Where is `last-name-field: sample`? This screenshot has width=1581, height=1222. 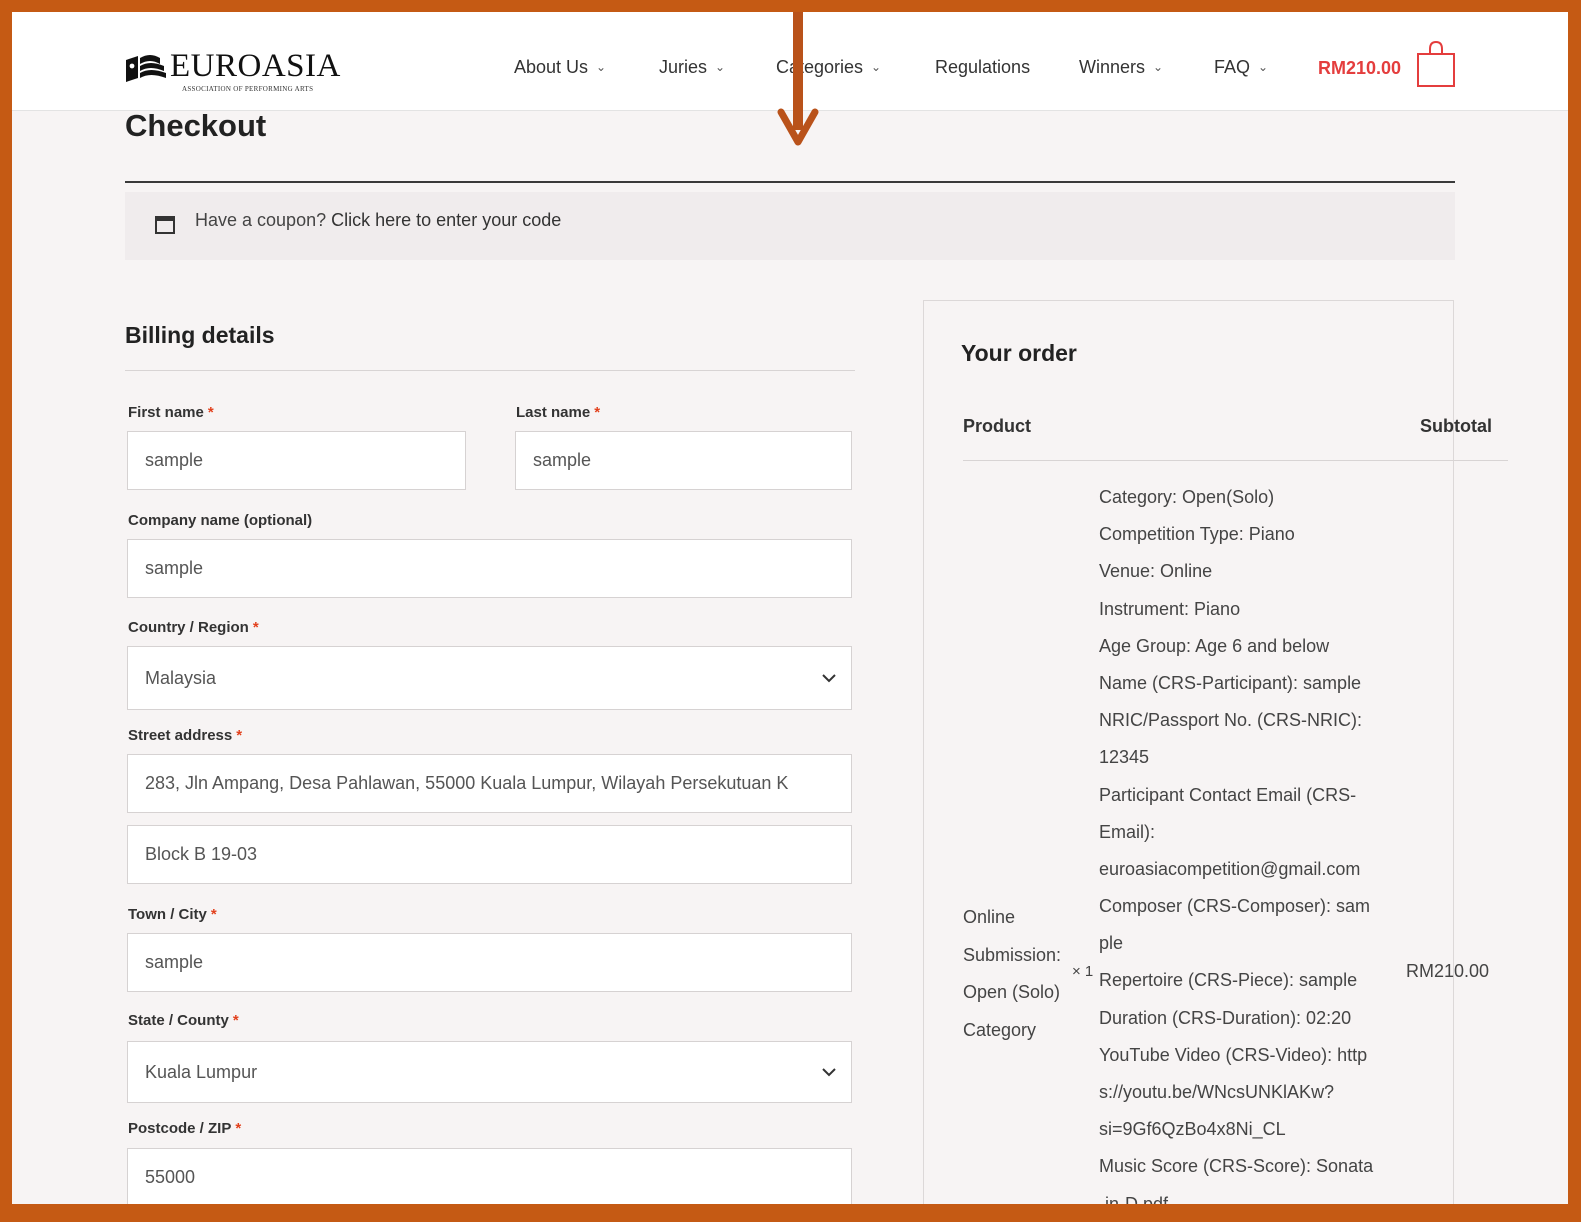 last-name-field: sample is located at coordinates (683, 460).